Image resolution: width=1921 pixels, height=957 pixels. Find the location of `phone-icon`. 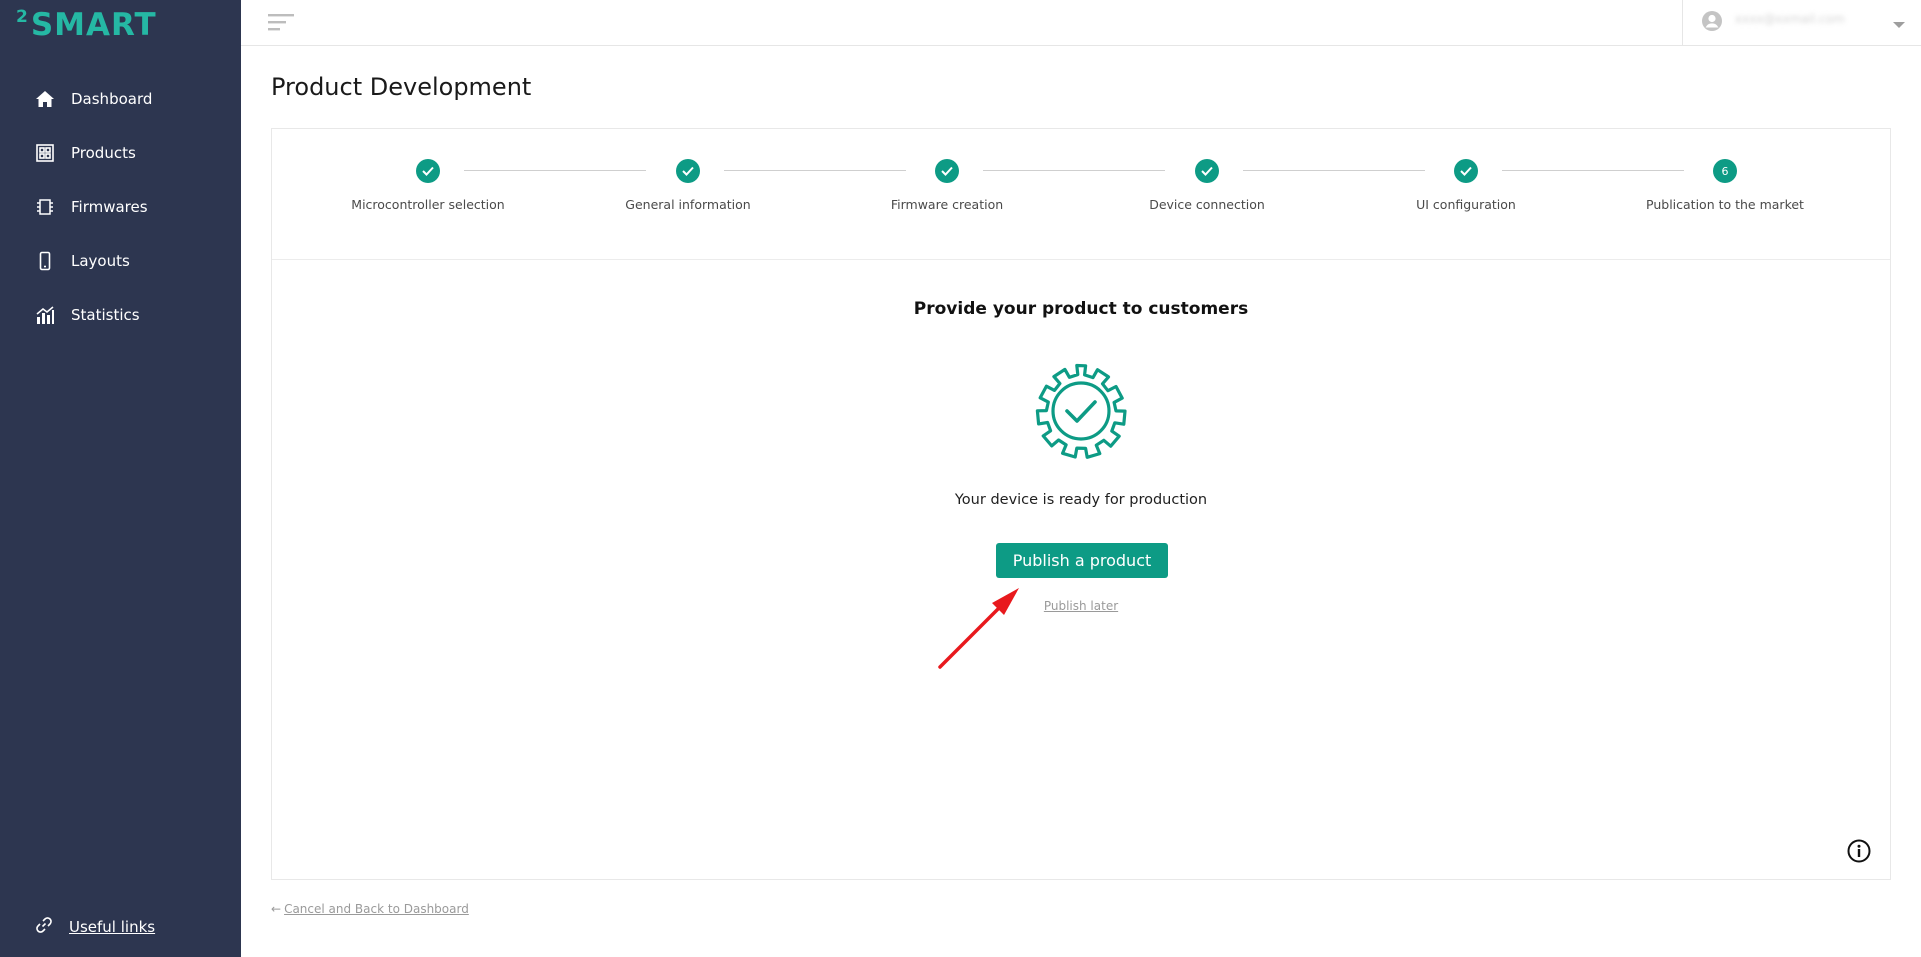

phone-icon is located at coordinates (45, 261).